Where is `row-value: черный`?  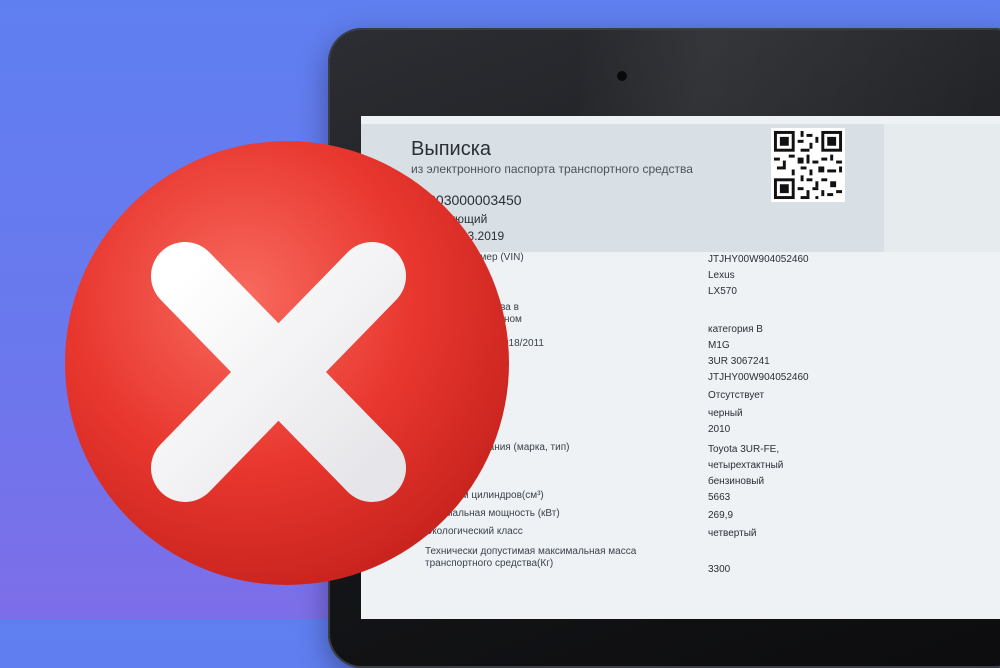 row-value: черный is located at coordinates (725, 413).